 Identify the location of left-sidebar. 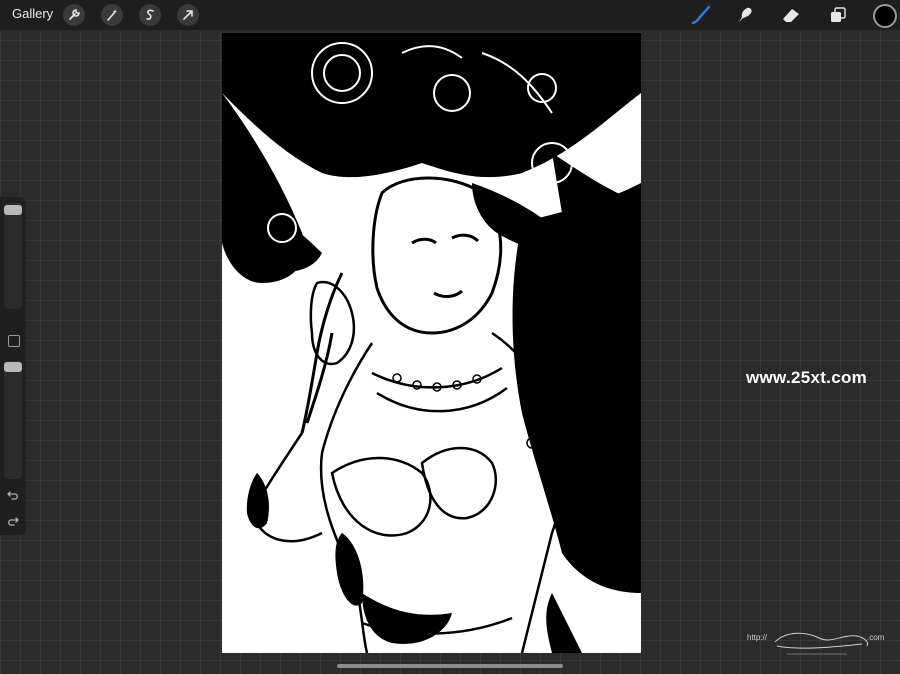
(13, 366).